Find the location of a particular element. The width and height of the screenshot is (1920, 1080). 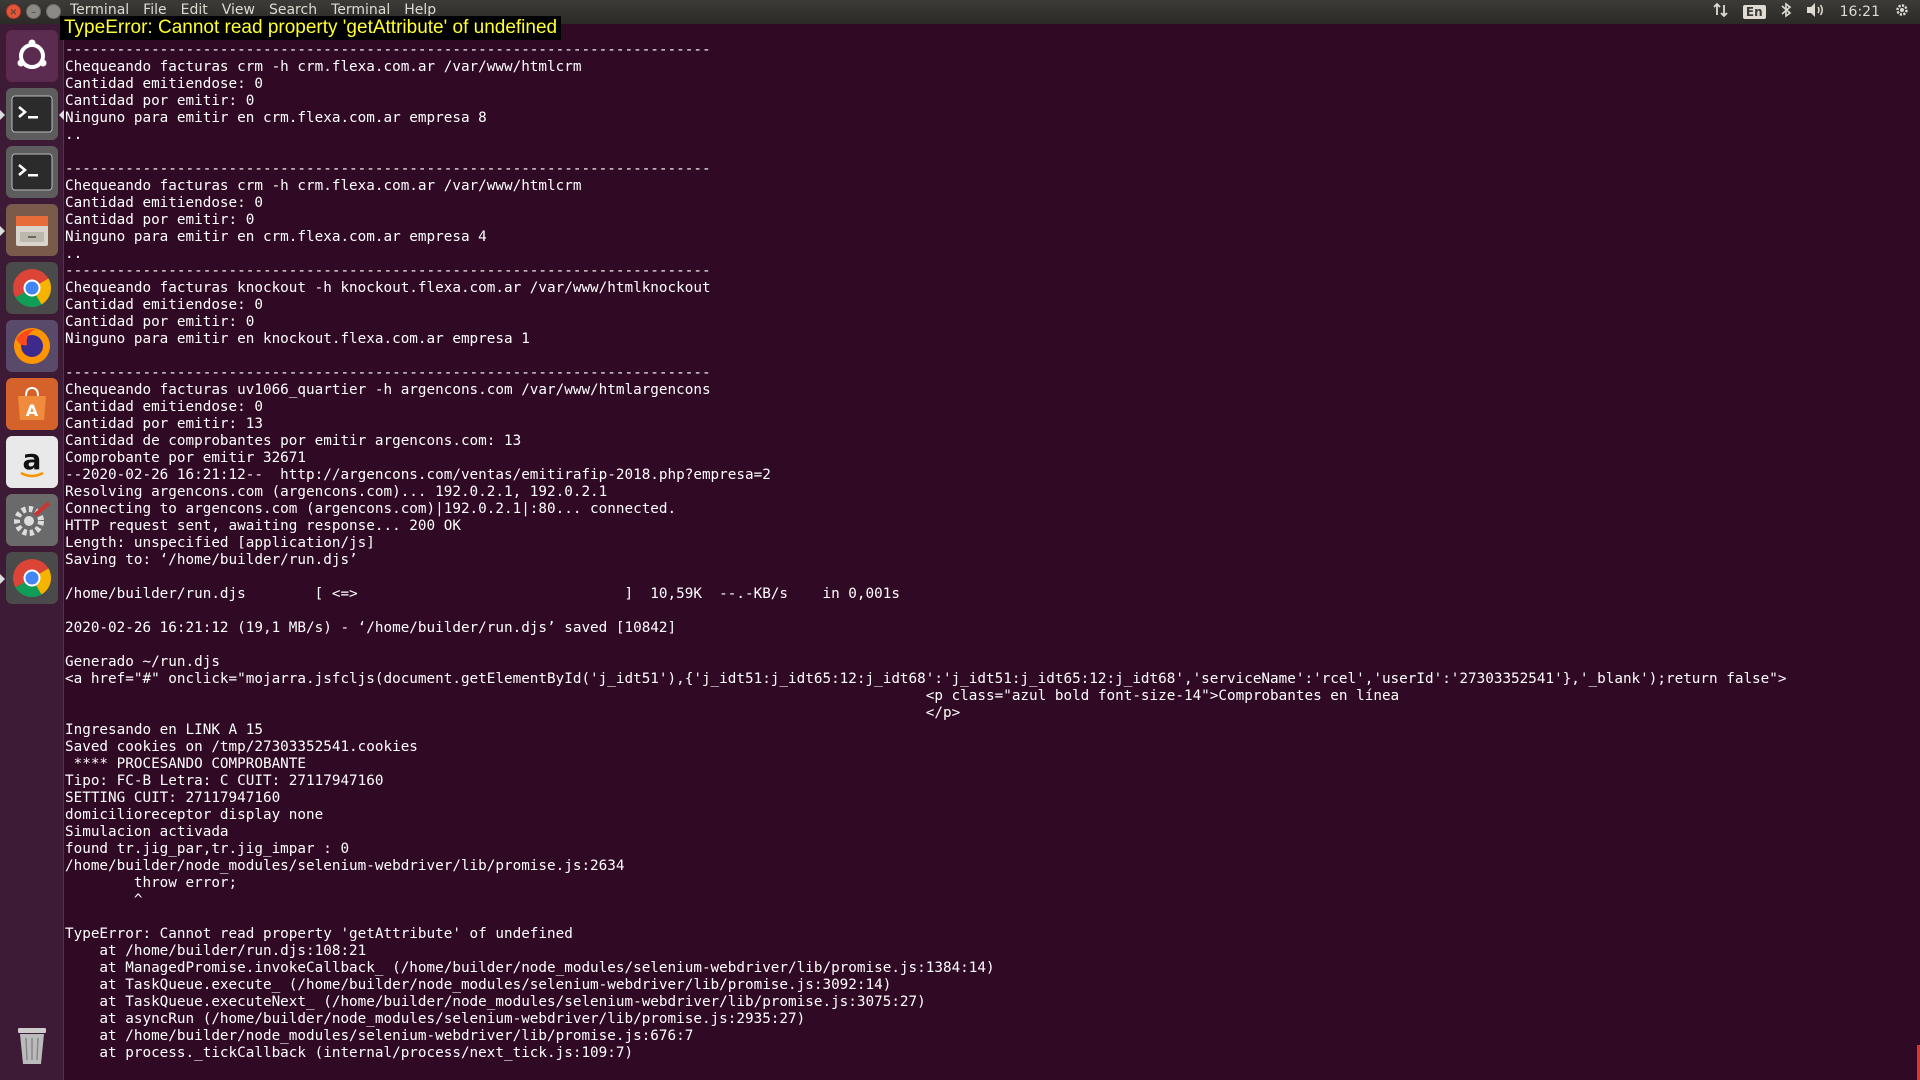

terminal-line: found tr.jig_par,tr.jig_impar : 0 is located at coordinates (207, 849).